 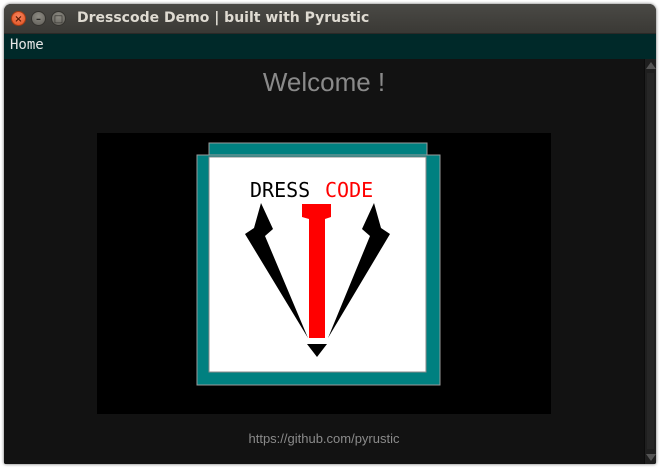 What do you see at coordinates (318, 149) in the screenshot?
I see `logo-frame-top-tab` at bounding box center [318, 149].